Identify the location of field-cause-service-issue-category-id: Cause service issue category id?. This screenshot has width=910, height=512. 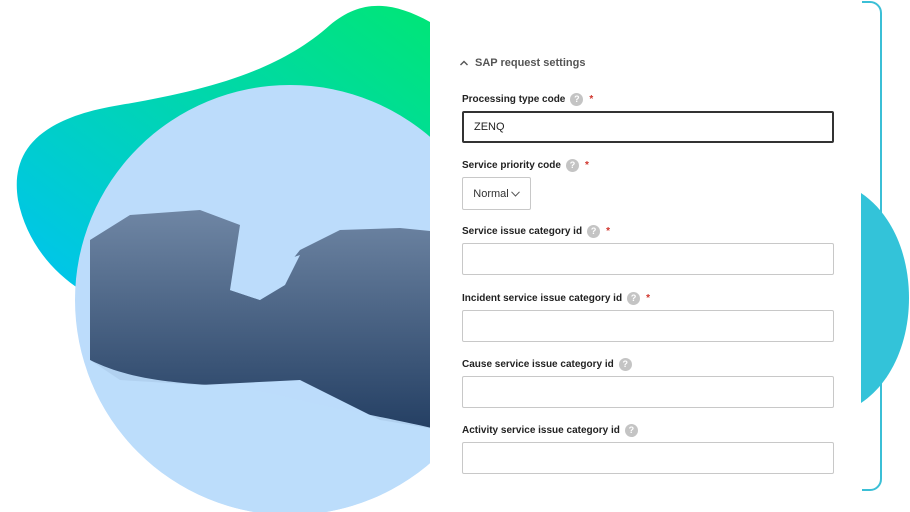
(648, 382).